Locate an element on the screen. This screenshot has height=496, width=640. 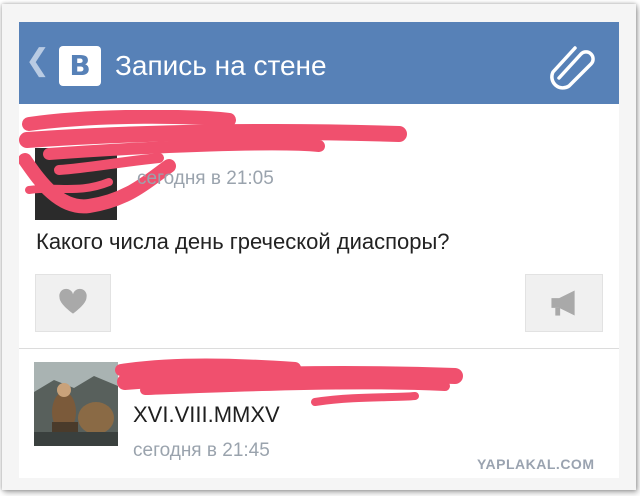
divider is located at coordinates (319, 348).